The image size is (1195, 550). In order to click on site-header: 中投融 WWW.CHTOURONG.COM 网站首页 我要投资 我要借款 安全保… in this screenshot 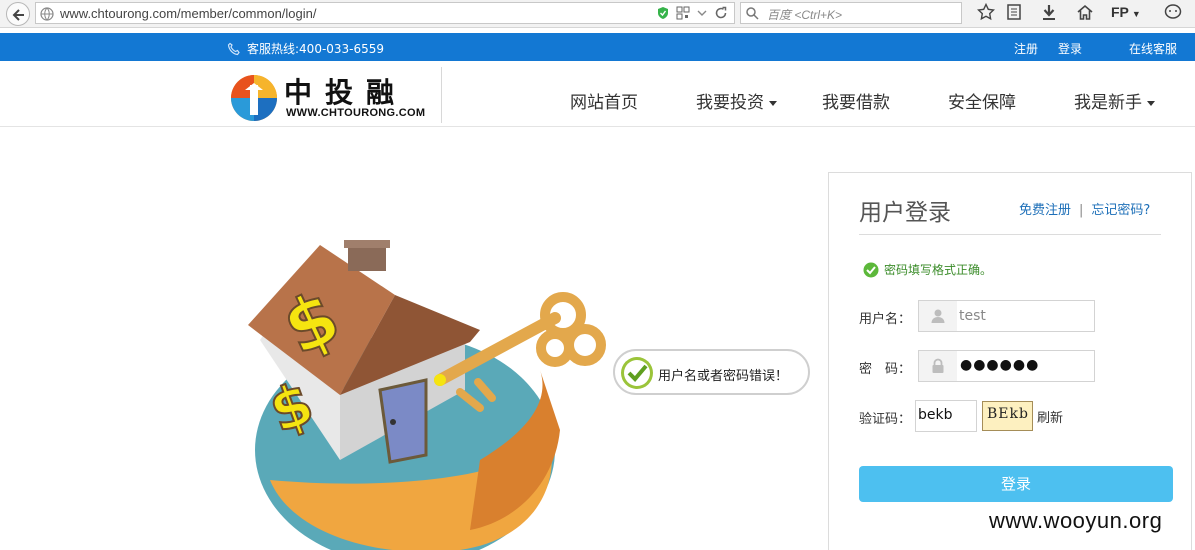, I will do `click(597, 94)`.